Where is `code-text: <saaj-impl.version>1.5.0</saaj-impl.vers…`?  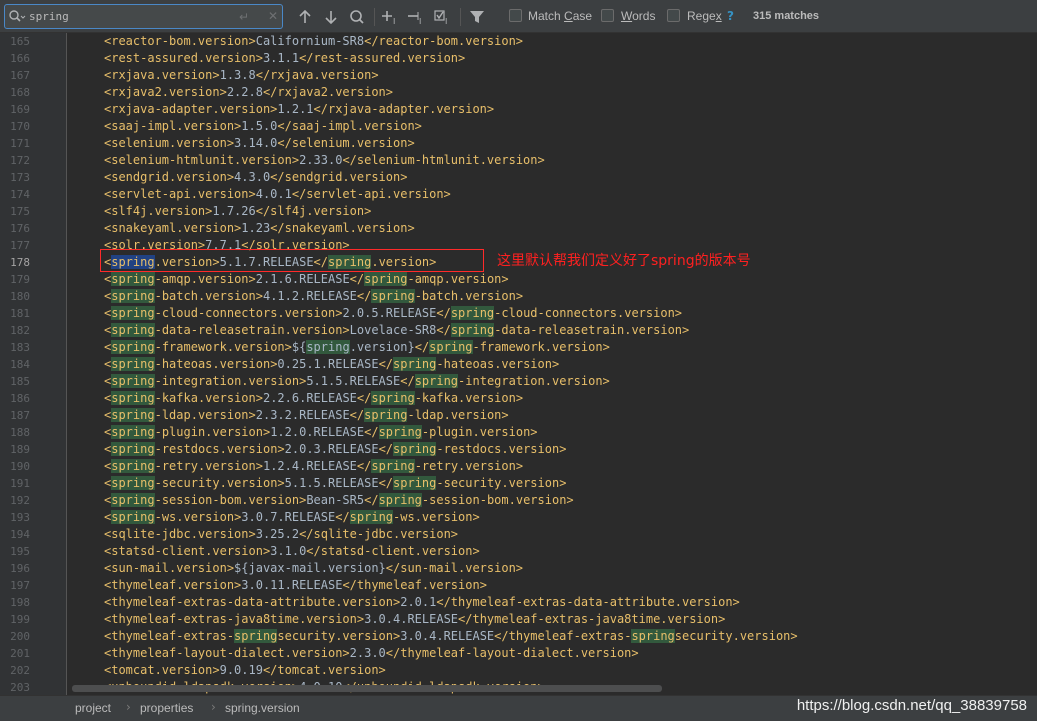 code-text: <saaj-impl.version>1.5.0</saaj-impl.vers… is located at coordinates (263, 126).